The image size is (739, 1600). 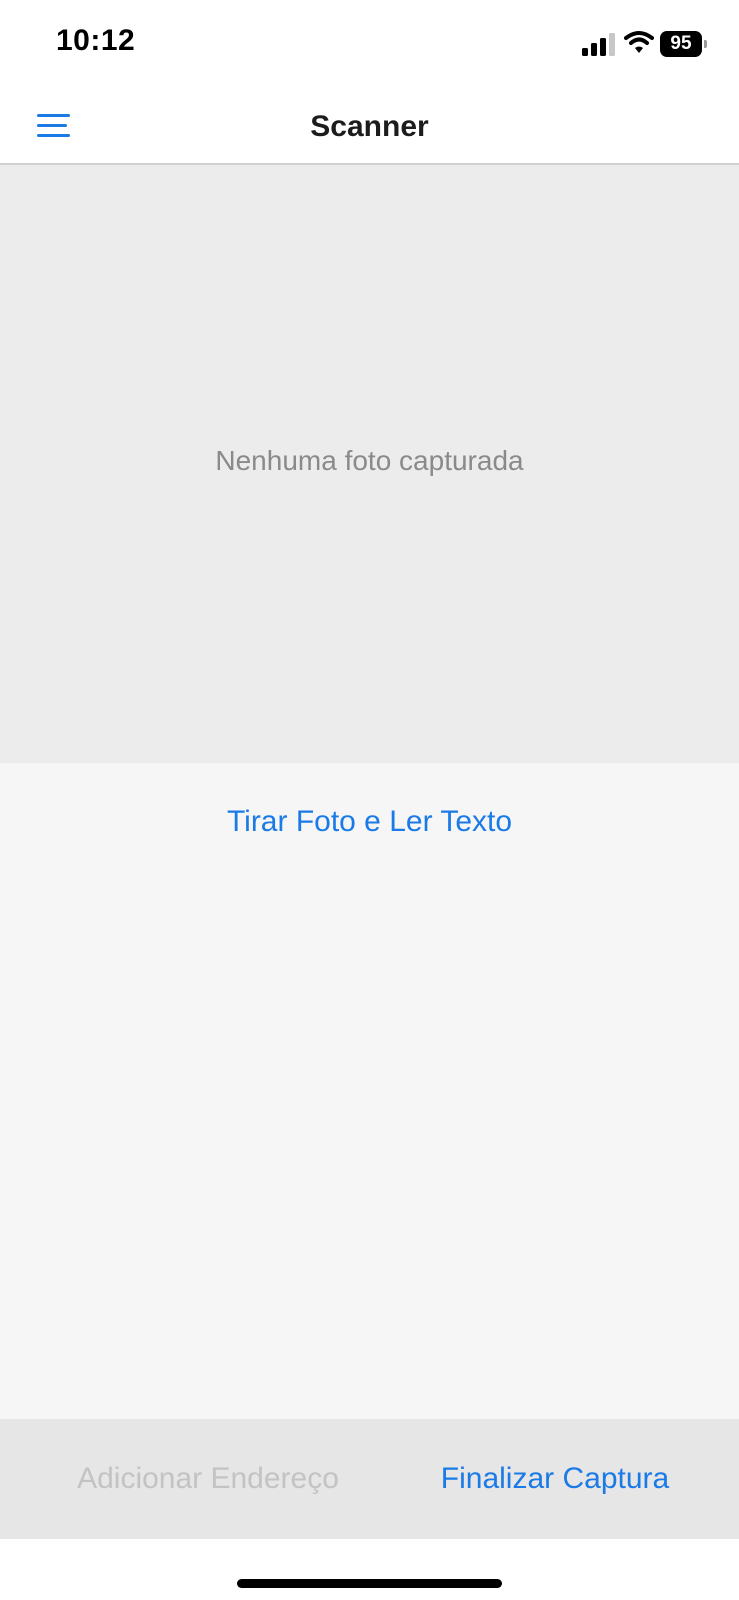 What do you see at coordinates (369, 1569) in the screenshot?
I see `home-area` at bounding box center [369, 1569].